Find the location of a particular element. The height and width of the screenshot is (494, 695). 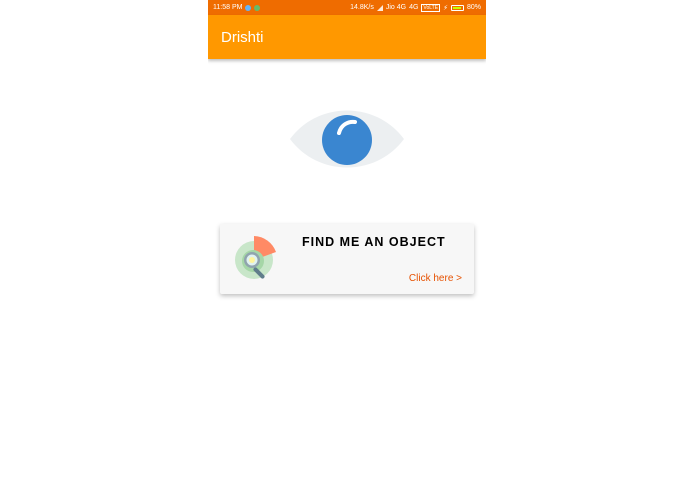

status-time: 11:58 PM is located at coordinates (228, 7).